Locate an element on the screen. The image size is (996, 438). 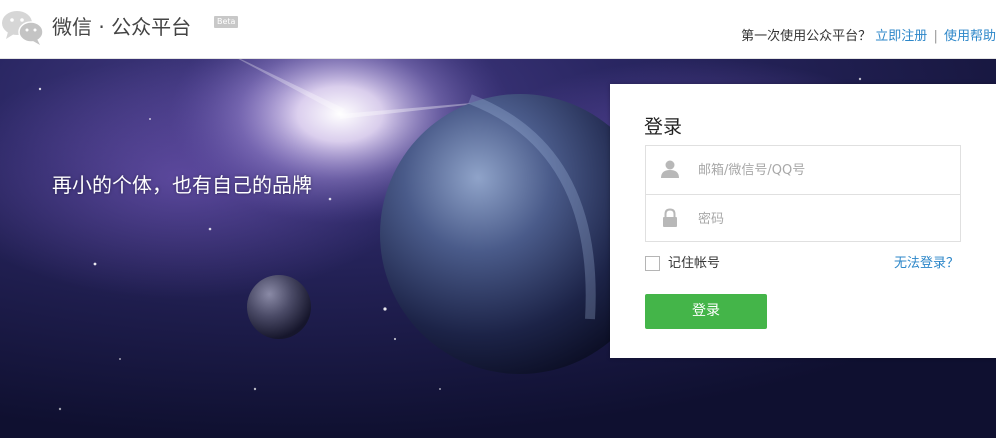
beta-badge: Beta is located at coordinates (226, 22).